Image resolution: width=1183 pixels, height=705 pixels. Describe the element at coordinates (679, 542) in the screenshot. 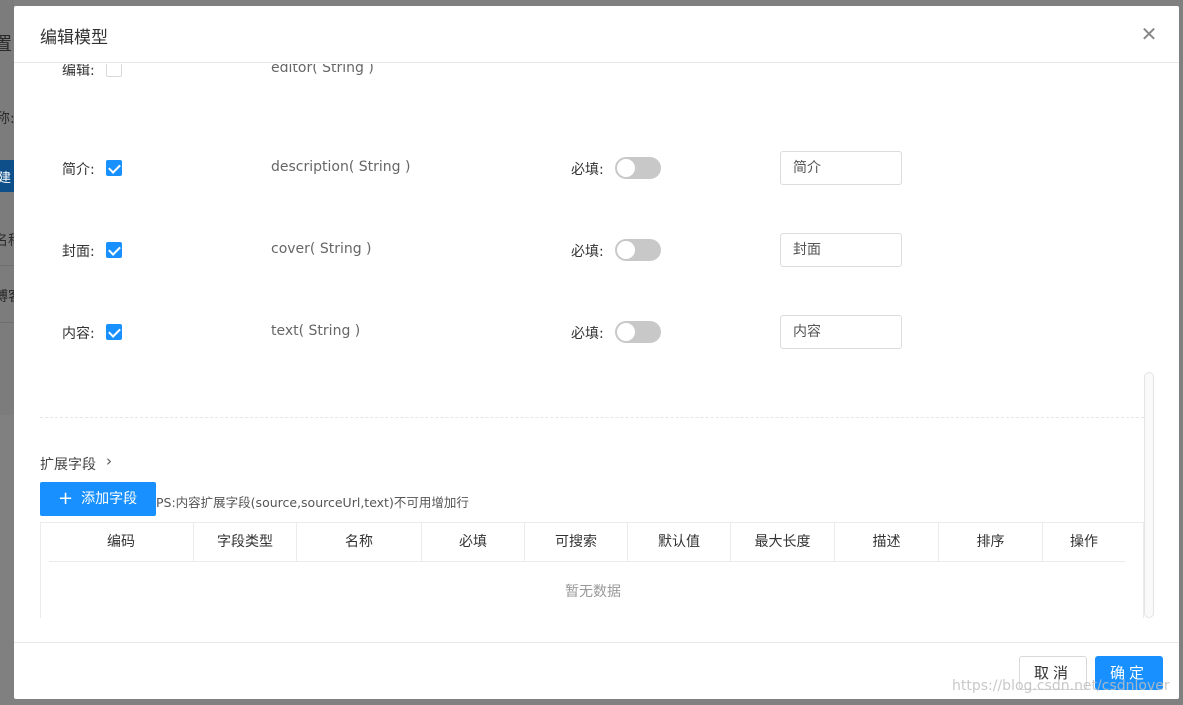

I see `column-header: 默认值` at that location.